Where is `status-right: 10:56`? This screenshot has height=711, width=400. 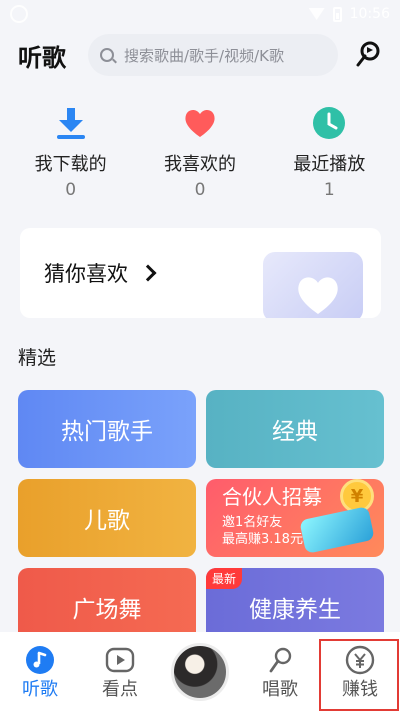
status-right: 10:56 is located at coordinates (349, 14).